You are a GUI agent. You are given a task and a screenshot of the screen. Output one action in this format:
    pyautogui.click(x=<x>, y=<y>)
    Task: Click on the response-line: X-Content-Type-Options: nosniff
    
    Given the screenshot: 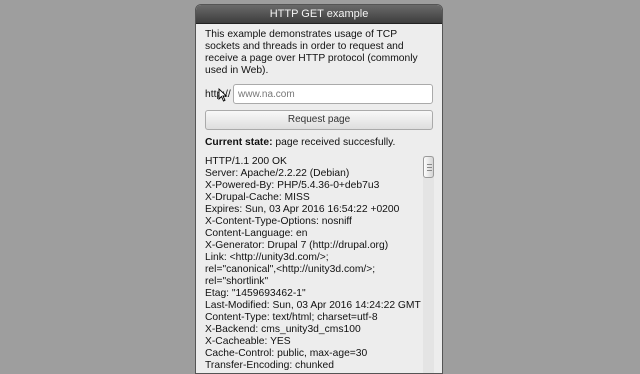 What is the action you would take?
    pyautogui.click(x=278, y=221)
    